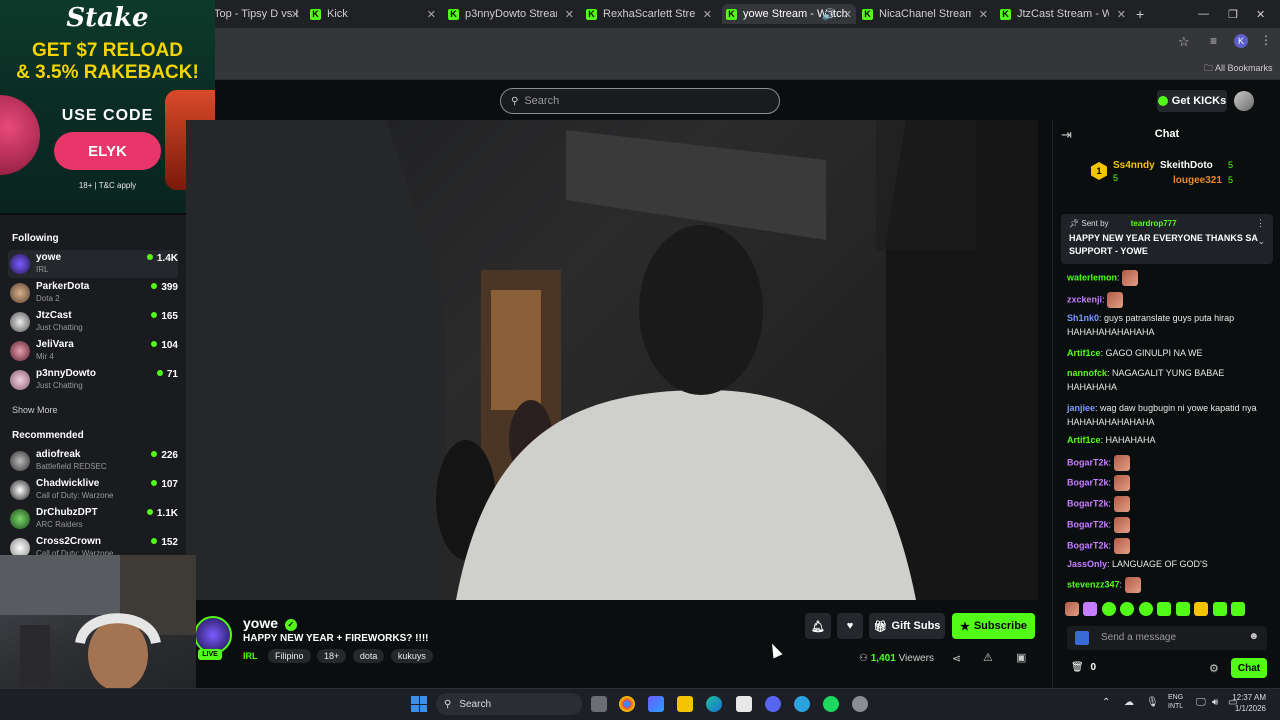 The height and width of the screenshot is (720, 1280). What do you see at coordinates (1246, 703) in the screenshot?
I see `clock: 12:37 AM 1/1/2026` at bounding box center [1246, 703].